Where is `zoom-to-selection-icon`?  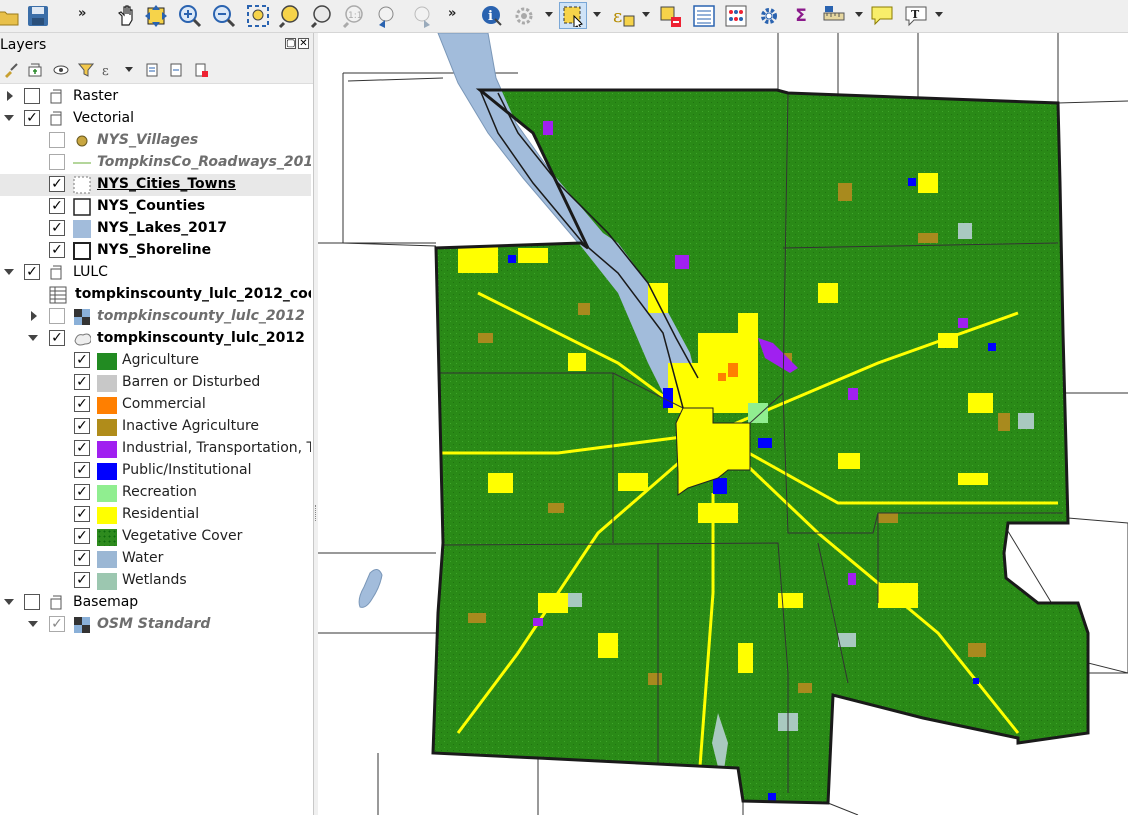 zoom-to-selection-icon is located at coordinates (290, 15).